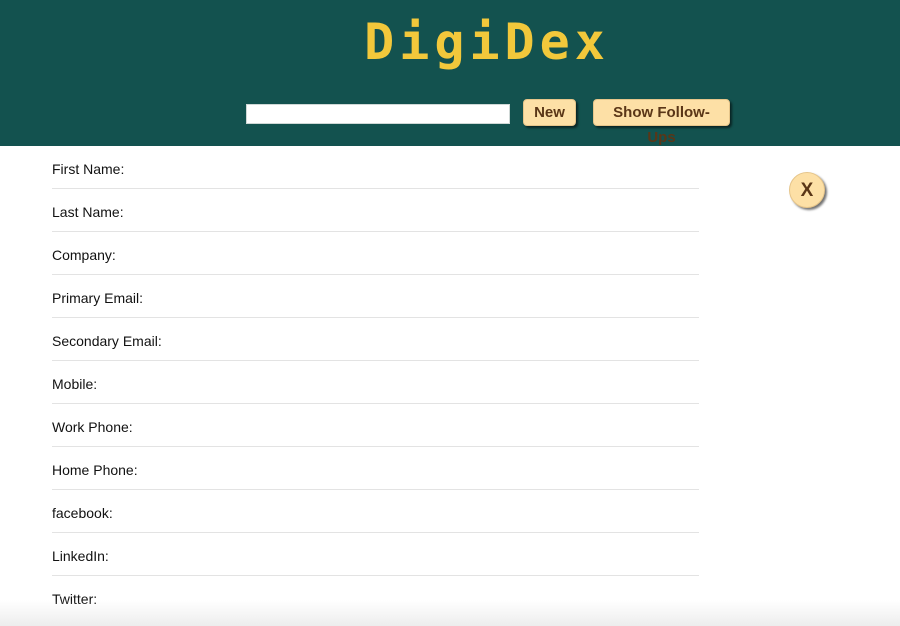 This screenshot has width=900, height=626. Describe the element at coordinates (378, 114) in the screenshot. I see `search-input` at that location.